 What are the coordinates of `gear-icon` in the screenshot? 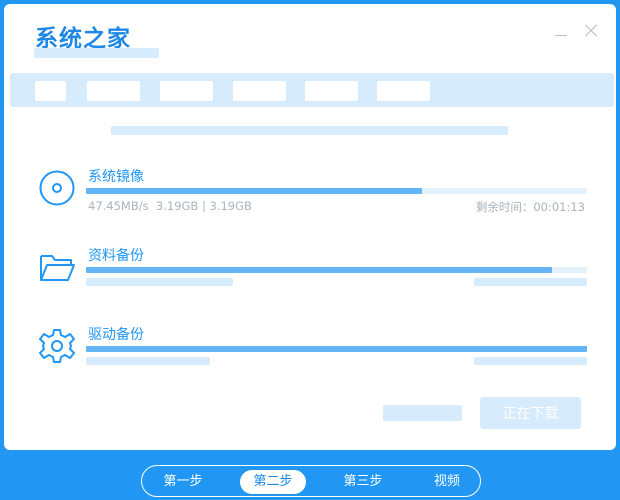 It's located at (57, 346).